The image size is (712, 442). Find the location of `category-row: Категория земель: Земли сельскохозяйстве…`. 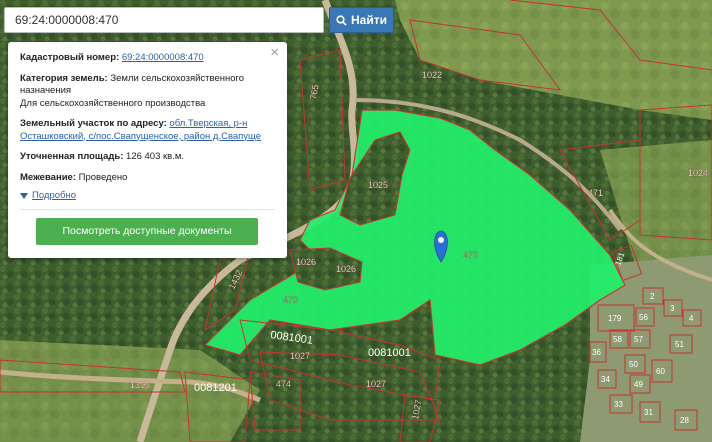

category-row: Категория земель: Земли сельскохозяйстве… is located at coordinates (147, 92).